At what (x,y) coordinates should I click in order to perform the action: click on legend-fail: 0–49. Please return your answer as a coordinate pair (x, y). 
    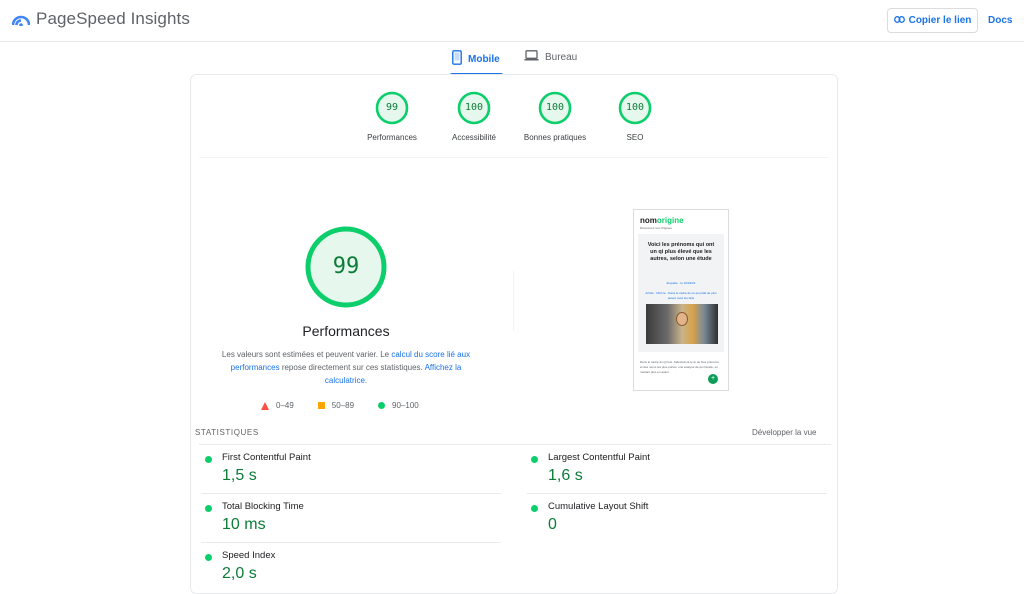
    Looking at the image, I should click on (277, 405).